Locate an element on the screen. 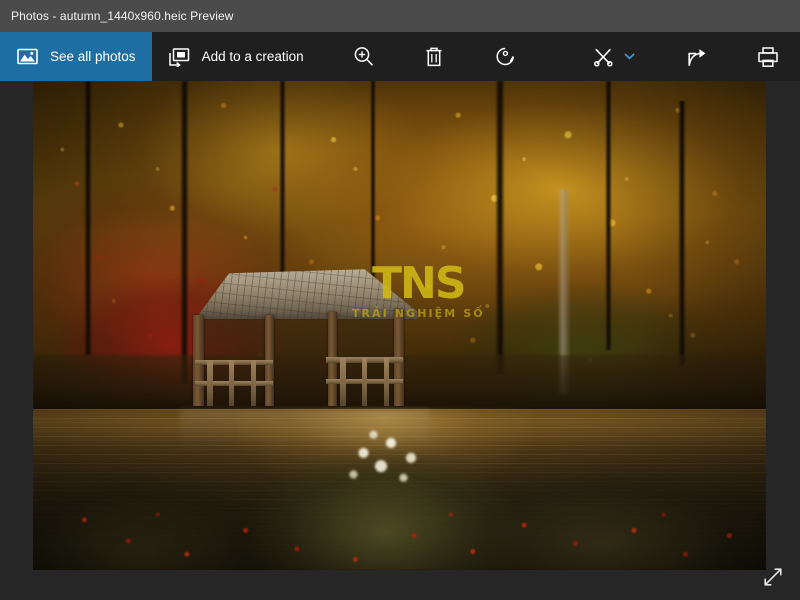 This screenshot has height=600, width=800. app-toolbar: See all photos Add to a creation is located at coordinates (400, 56).